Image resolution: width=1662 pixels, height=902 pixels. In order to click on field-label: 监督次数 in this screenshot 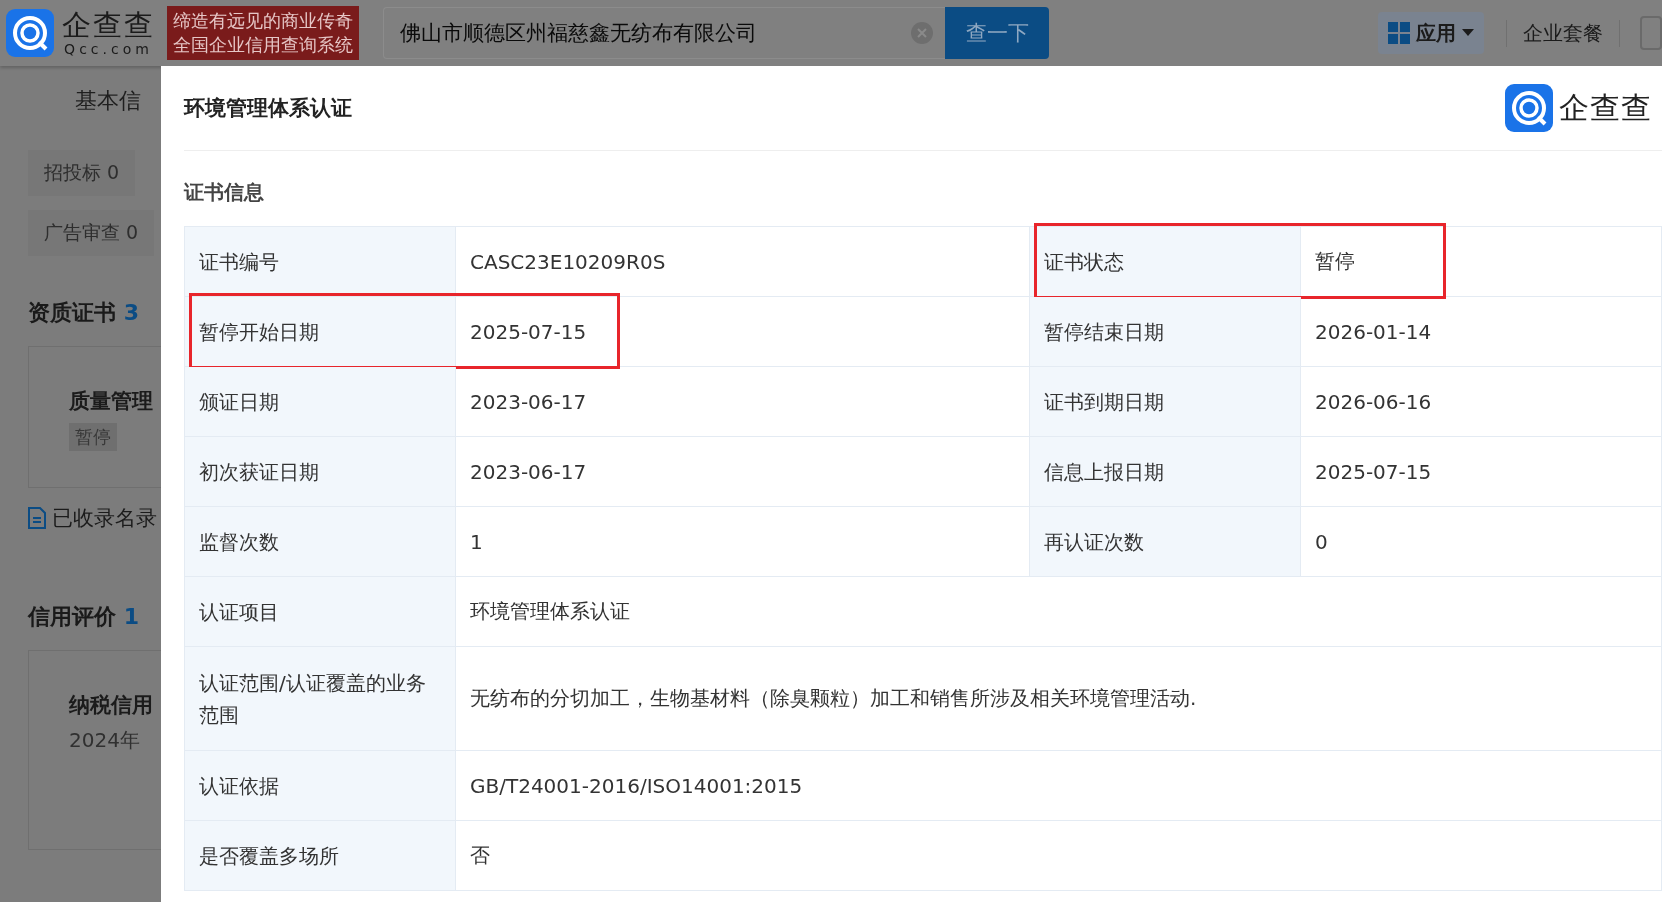, I will do `click(320, 542)`.